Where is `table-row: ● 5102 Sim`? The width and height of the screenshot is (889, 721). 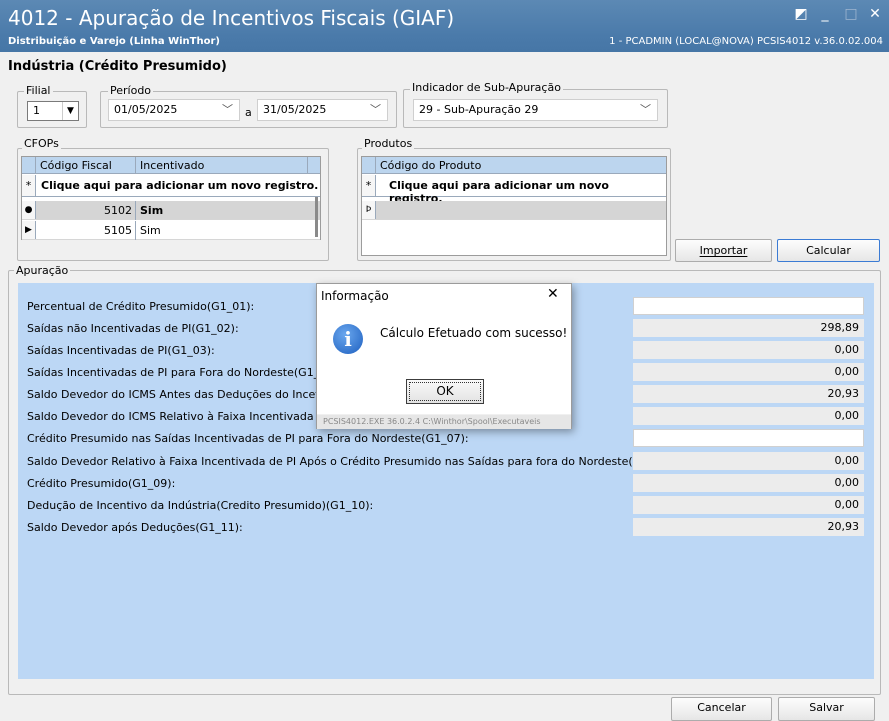
table-row: ● 5102 Sim is located at coordinates (171, 210).